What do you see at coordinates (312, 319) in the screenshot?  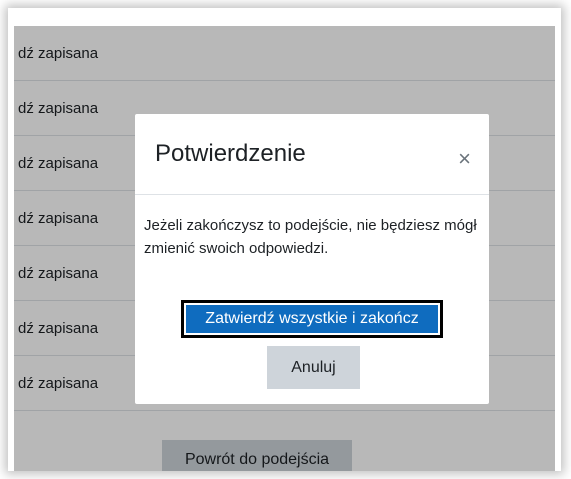 I see `submit-all-and-finish-button: Zatwierdź wszystkie i zakończ` at bounding box center [312, 319].